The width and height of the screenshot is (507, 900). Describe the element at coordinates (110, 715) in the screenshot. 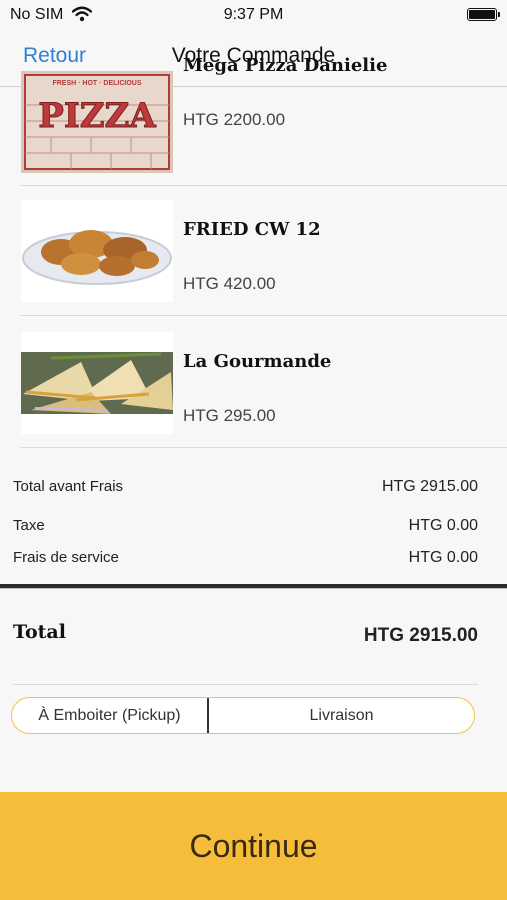

I see `pickup-segment: À Emboiter (Pickup)` at that location.